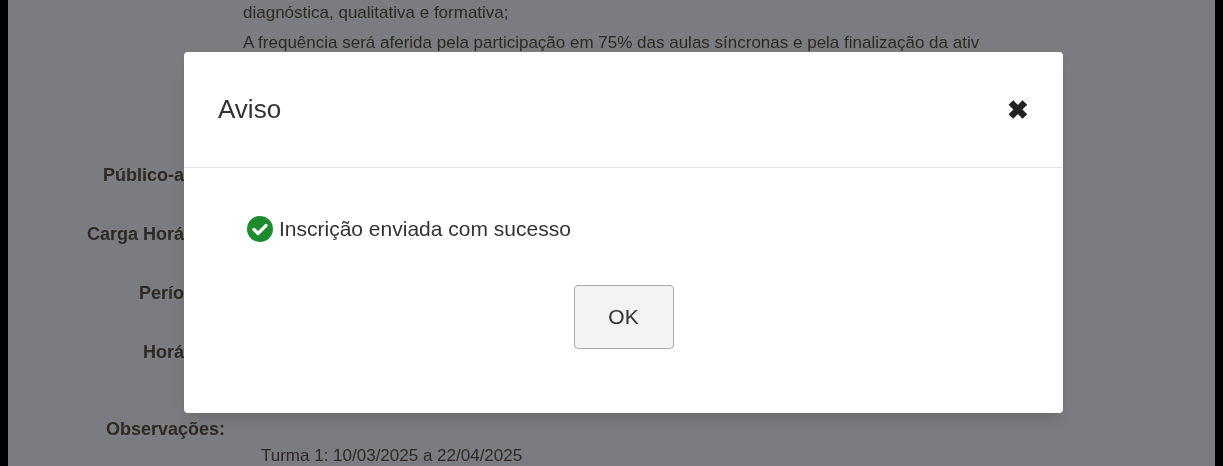  I want to click on description-text: A frequência será aferida pela participação em 75% das aulas síncronas e pela finalização da ativ, so click(611, 42).